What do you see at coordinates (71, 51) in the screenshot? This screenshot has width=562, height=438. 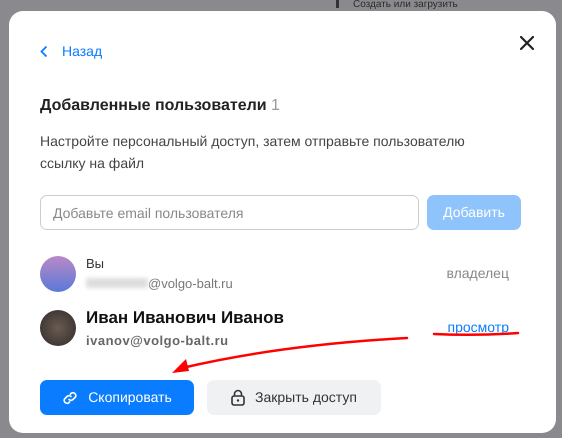 I see `back-link: Назад` at bounding box center [71, 51].